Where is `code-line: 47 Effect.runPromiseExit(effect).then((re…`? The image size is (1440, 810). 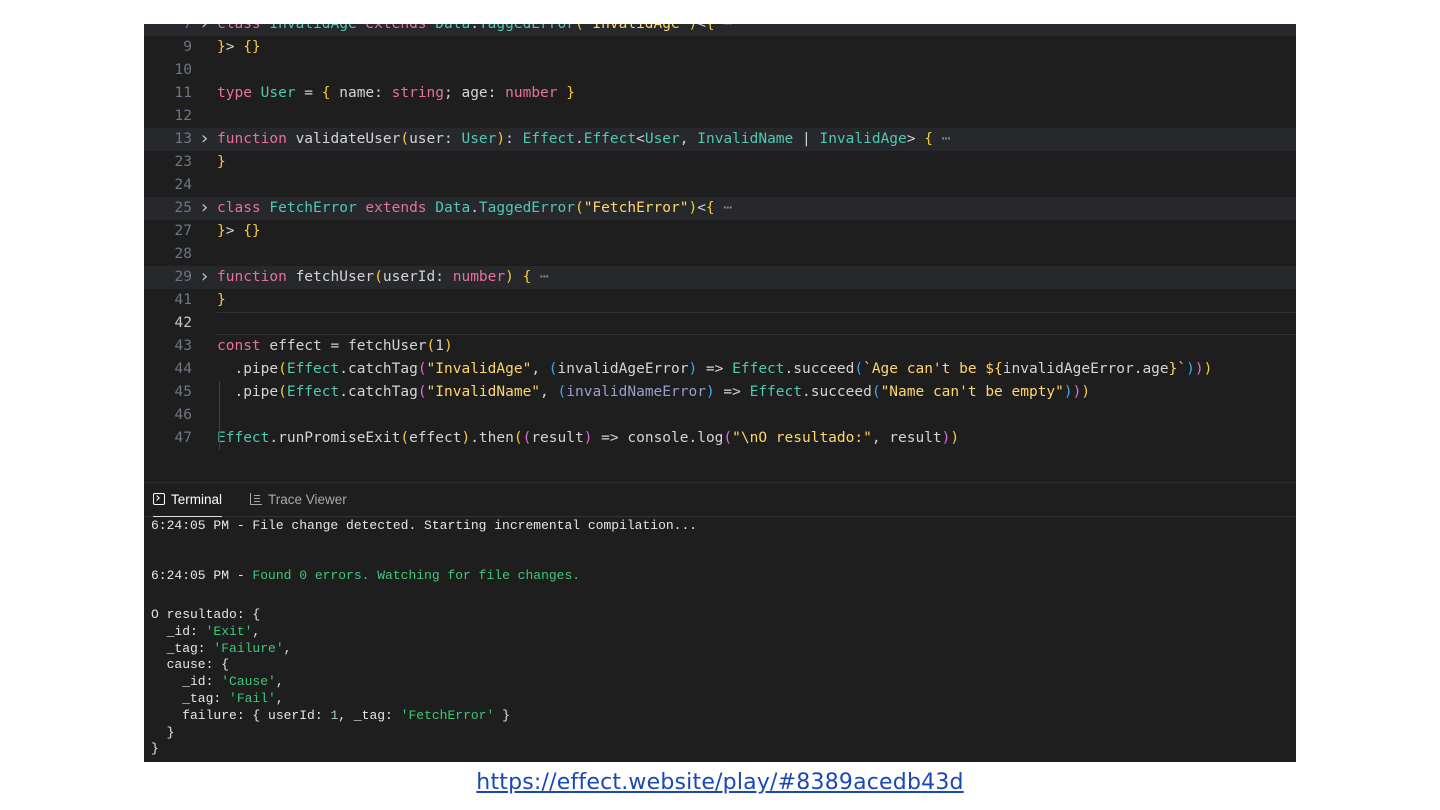
code-line: 47 Effect.runPromiseExit(effect).then((re… is located at coordinates (720, 438).